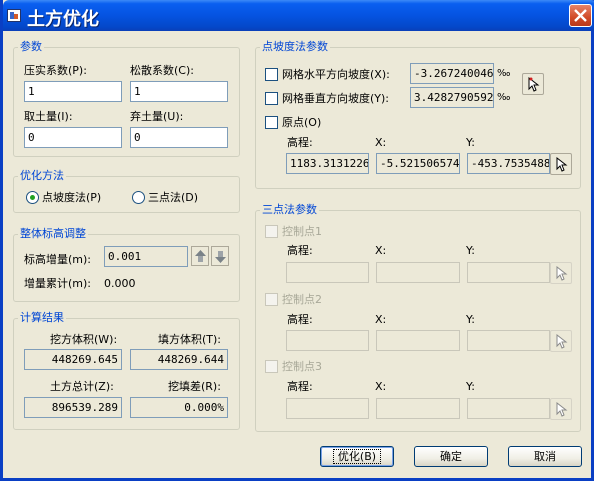  Describe the element at coordinates (179, 359) in the screenshot. I see `fill-value: 448269.644` at that location.